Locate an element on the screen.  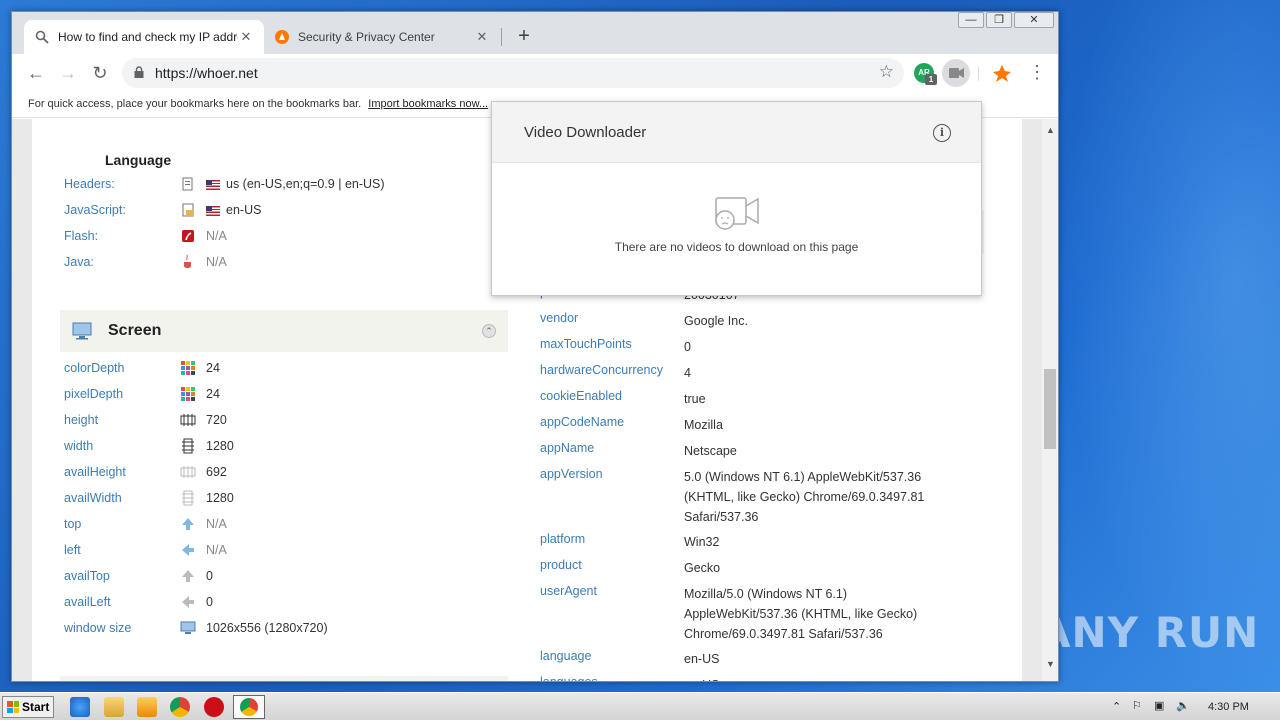
screen-row: availWidth 1280 is located at coordinates (284, 498).